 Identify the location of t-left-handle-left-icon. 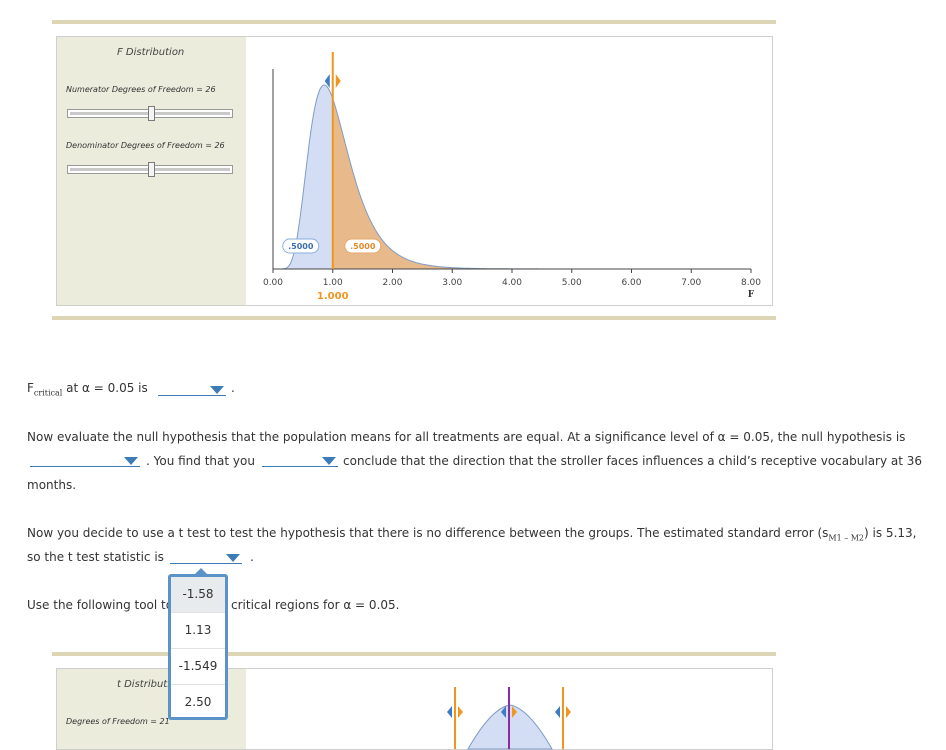
(449, 712).